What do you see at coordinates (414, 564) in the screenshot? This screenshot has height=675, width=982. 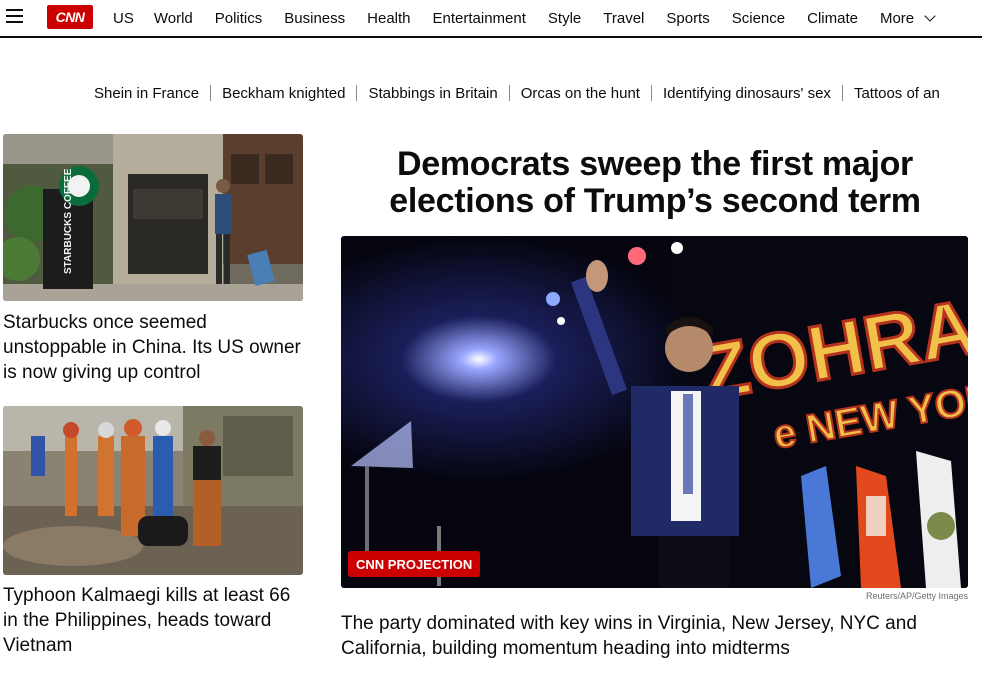 I see `cnn-projection-badge: CNN PROJECTION` at bounding box center [414, 564].